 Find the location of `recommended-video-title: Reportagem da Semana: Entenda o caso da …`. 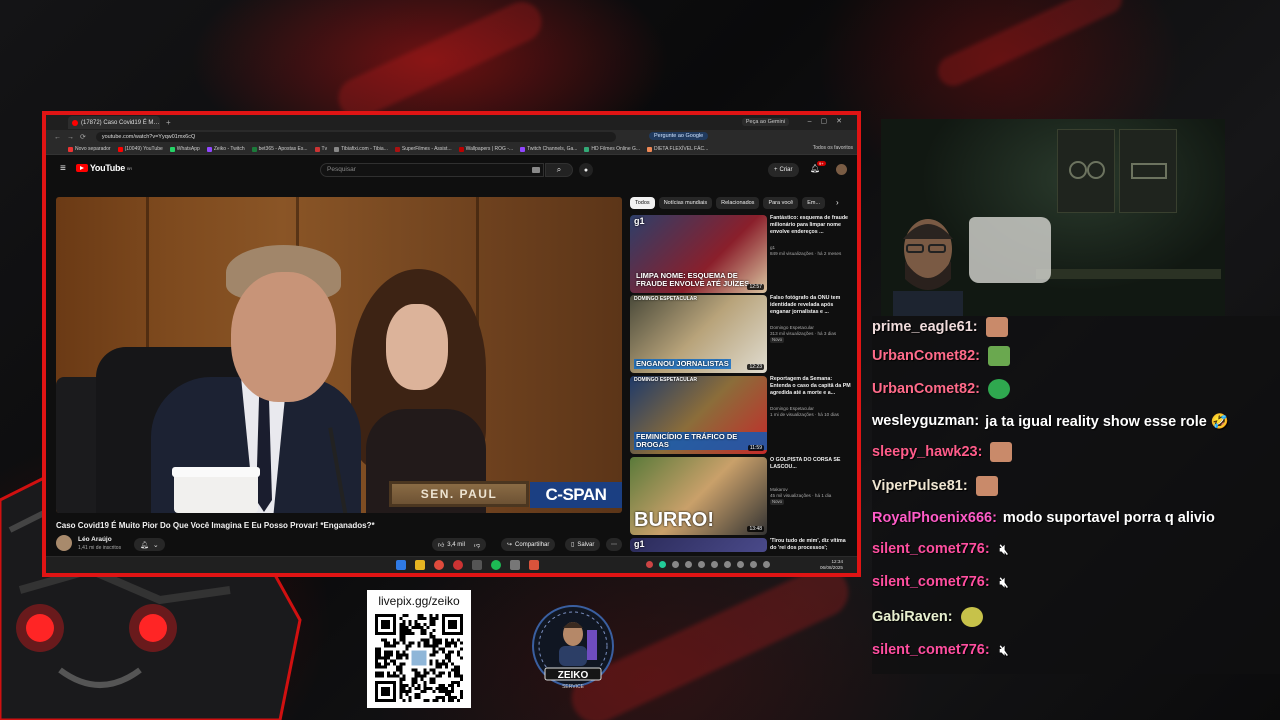

recommended-video-title: Reportagem da Semana: Entenda o caso da … is located at coordinates (811, 386).